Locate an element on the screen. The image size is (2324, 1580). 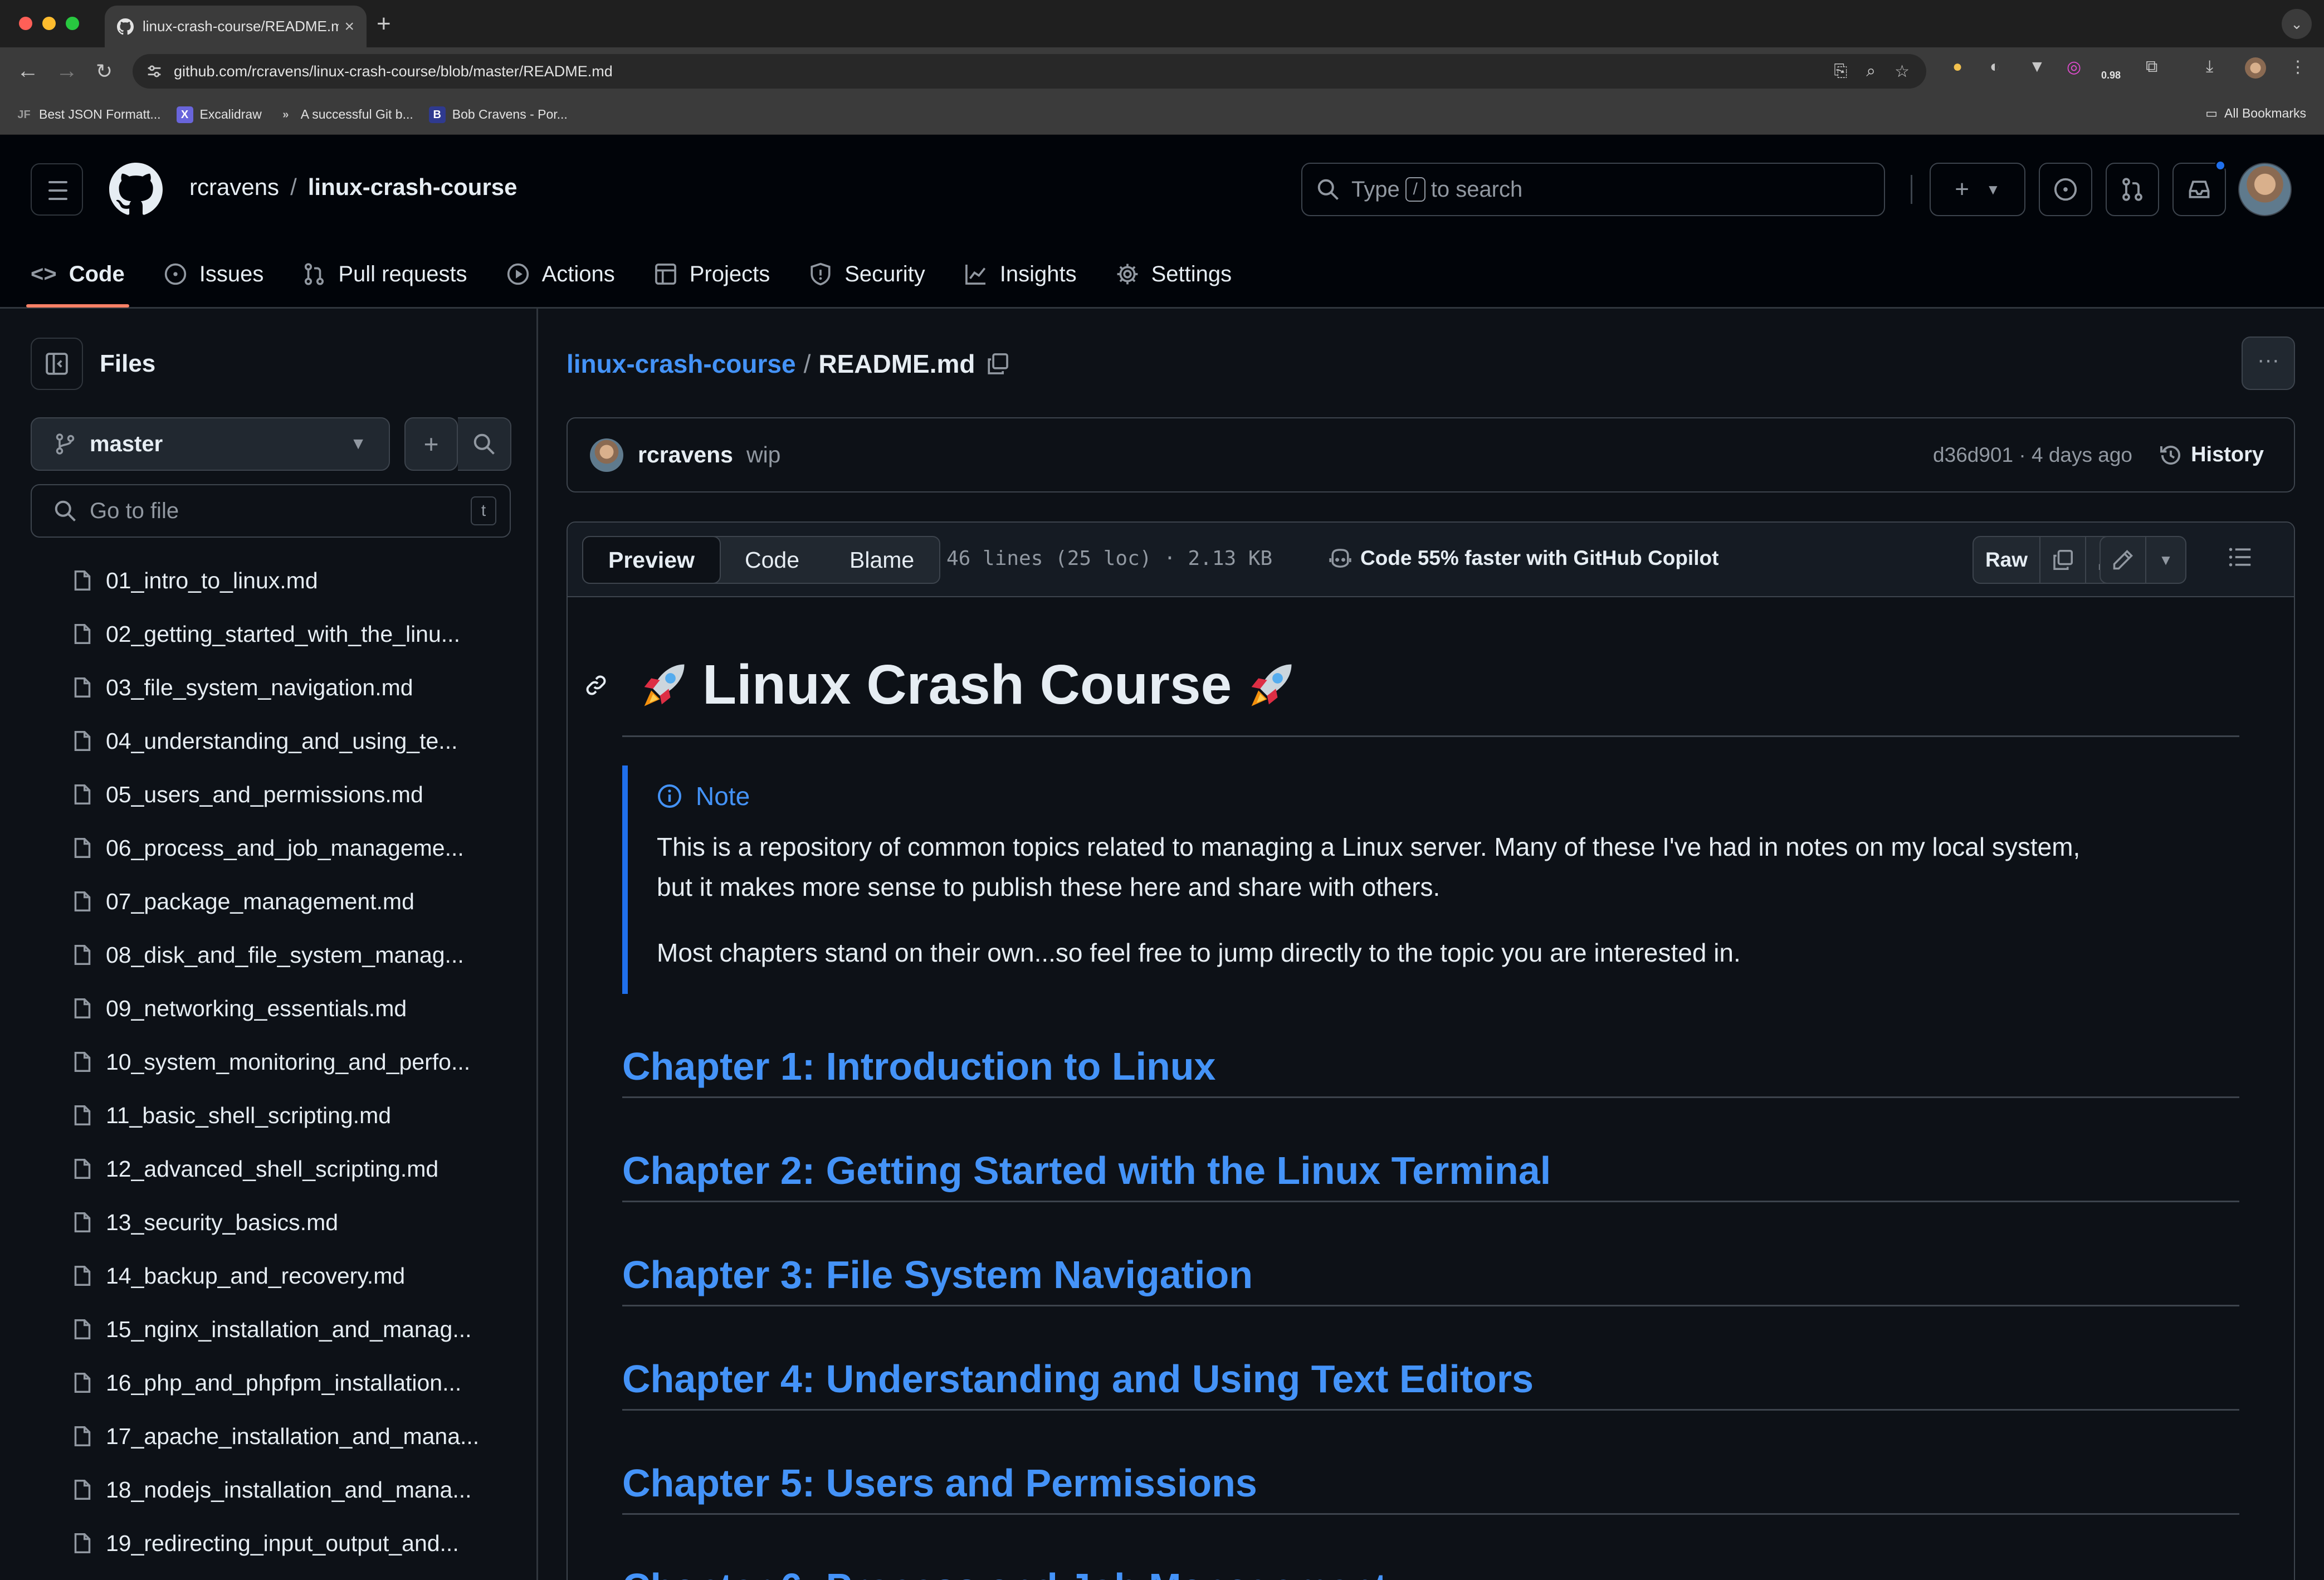
commit-message: wip is located at coordinates (763, 455).